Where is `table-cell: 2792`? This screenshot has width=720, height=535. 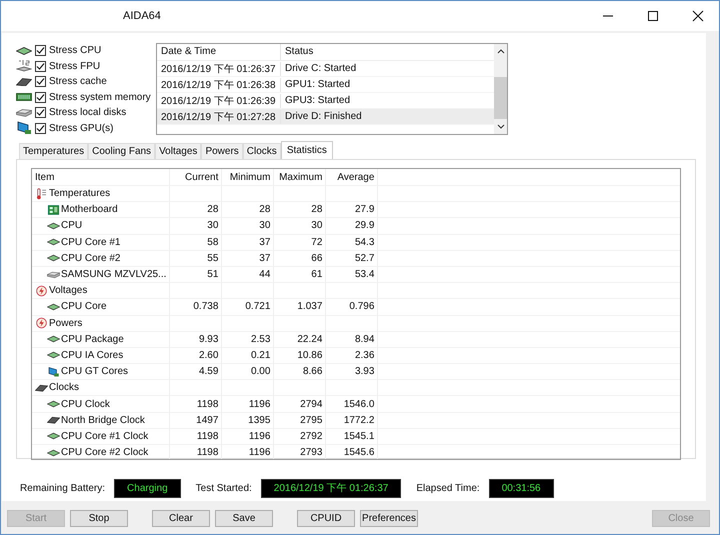
table-cell: 2792 is located at coordinates (300, 436).